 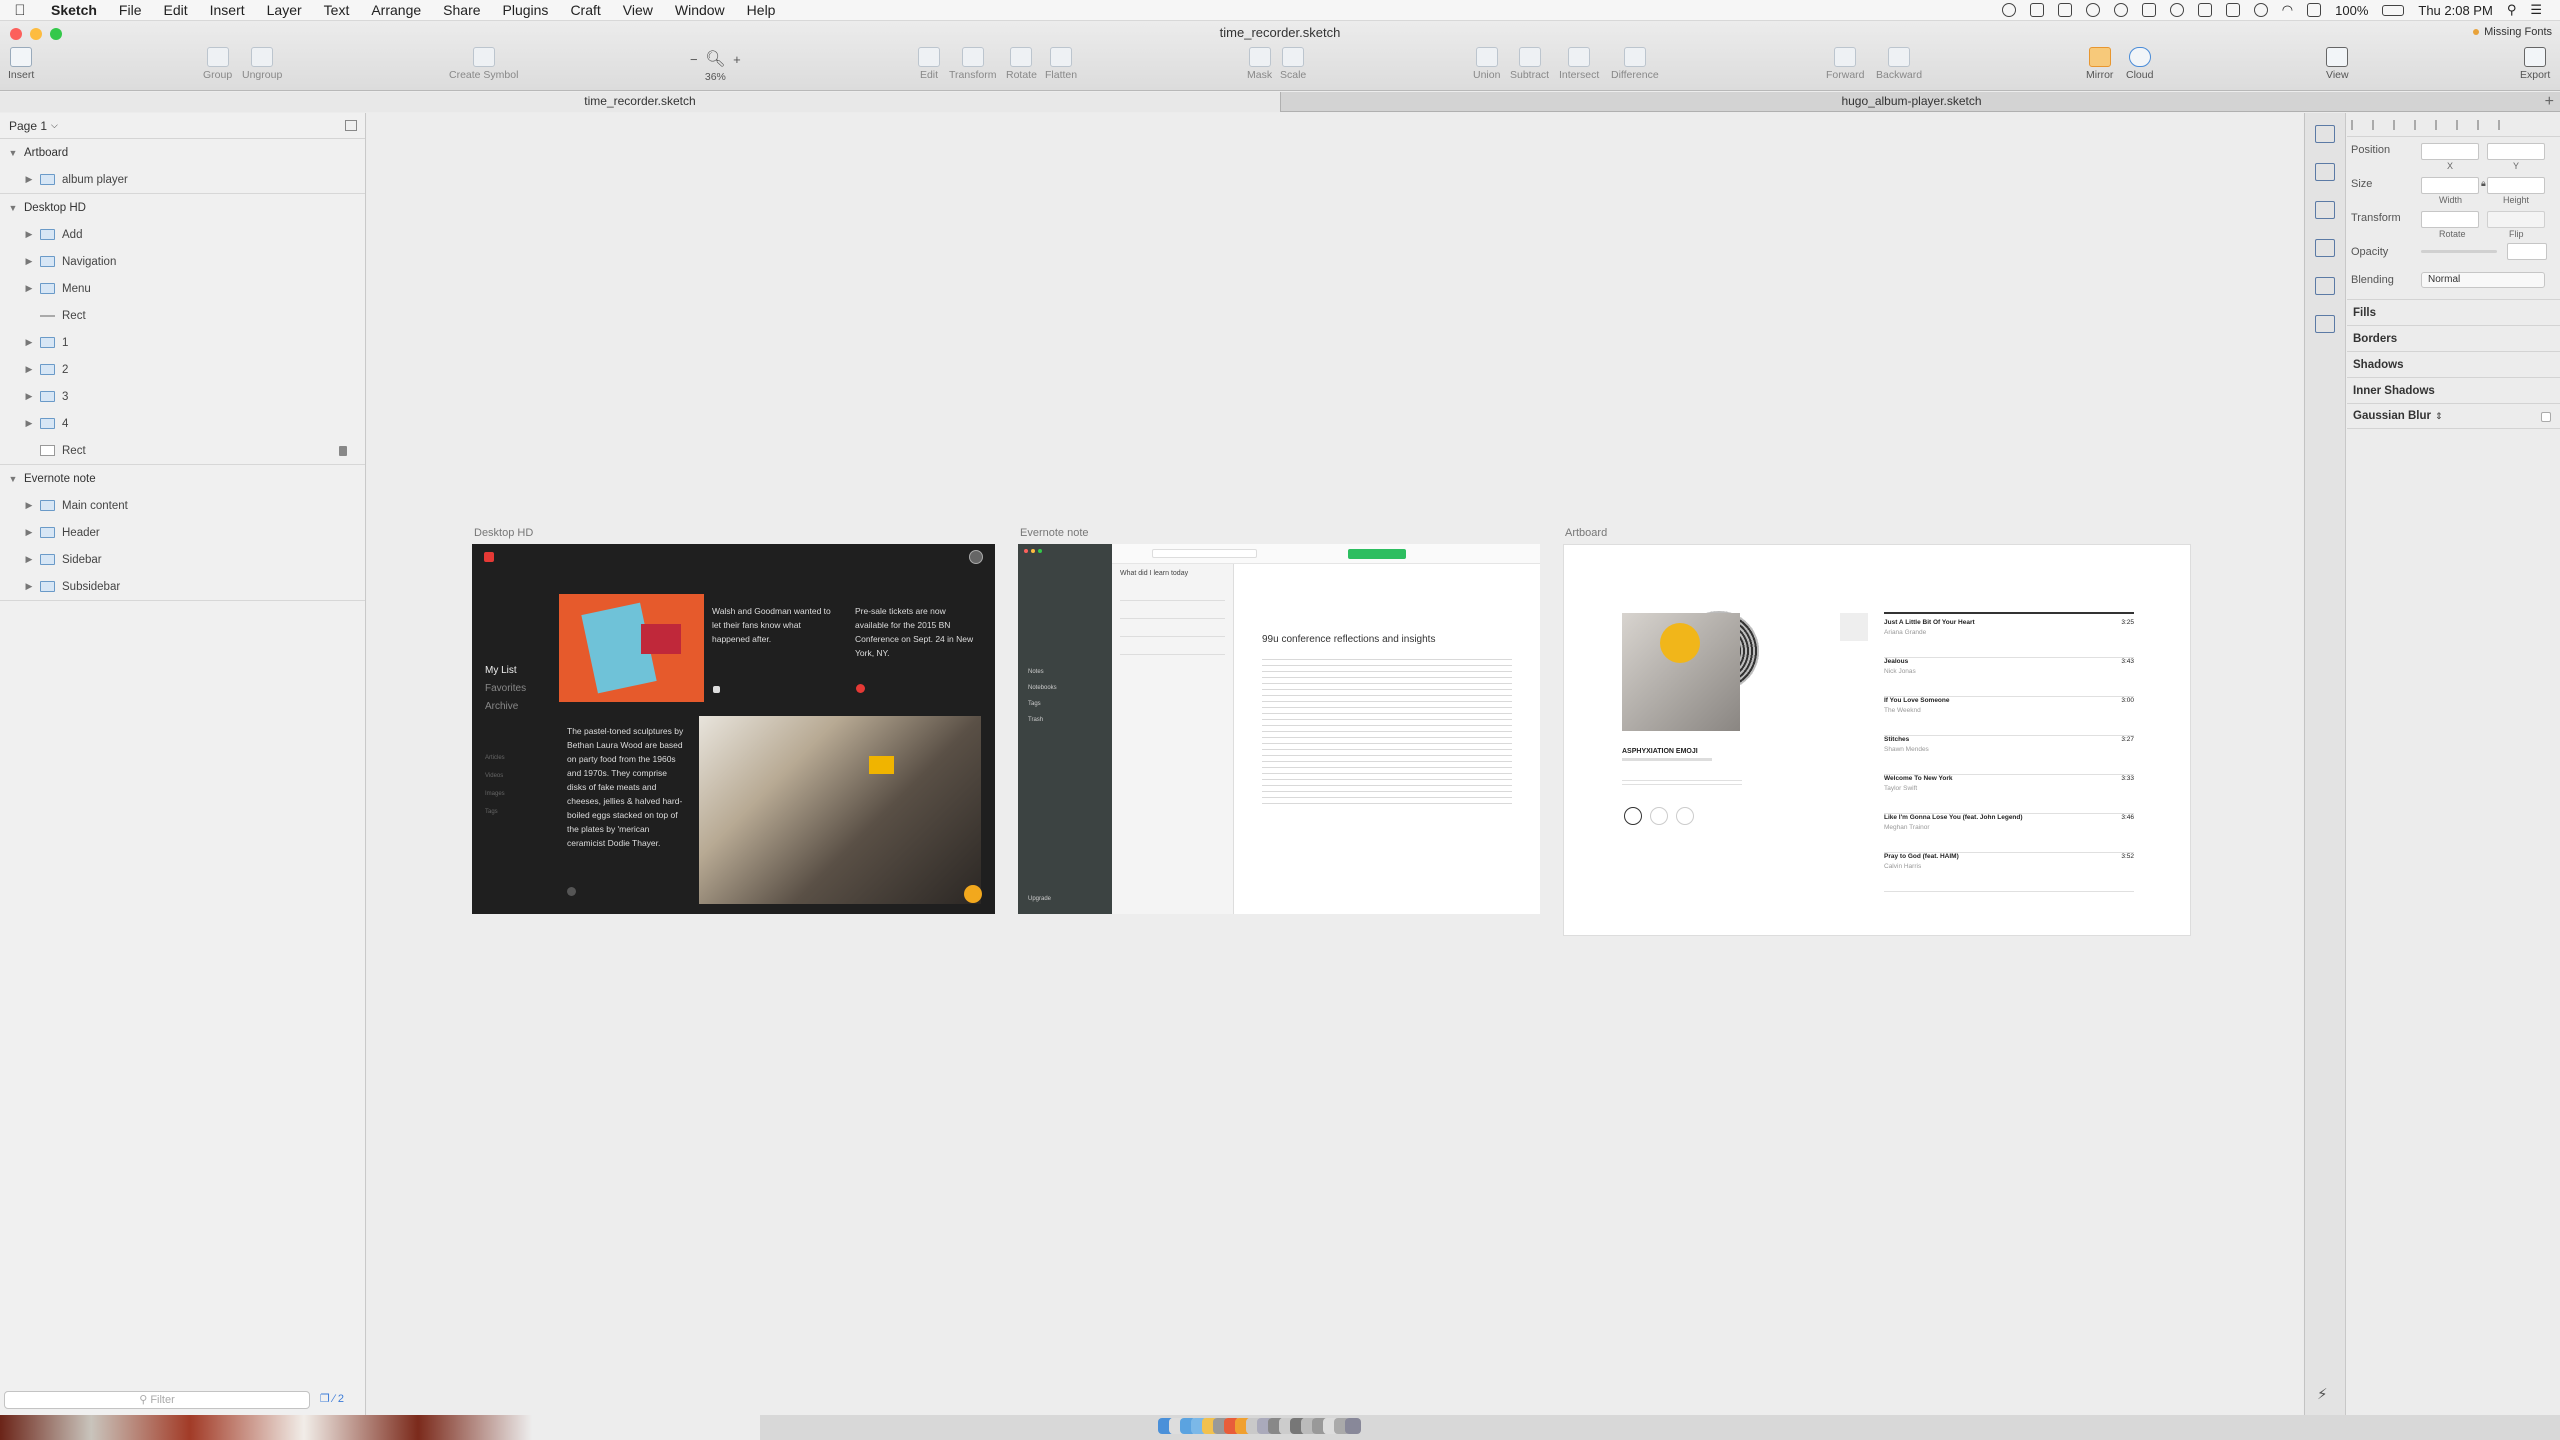 I want to click on evernote-new-note-button, so click(x=1377, y=554).